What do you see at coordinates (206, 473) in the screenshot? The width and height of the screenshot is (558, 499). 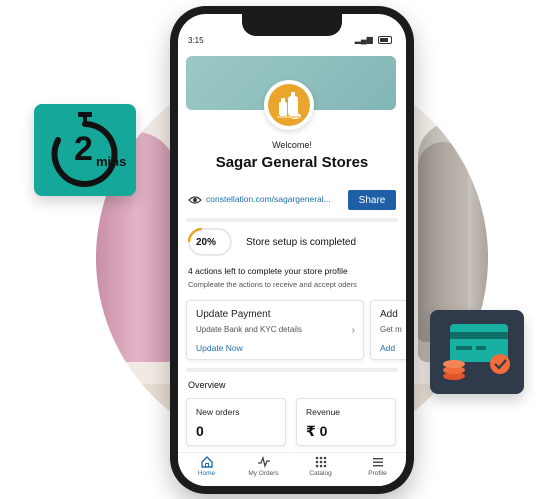 I see `nav-label: Home` at bounding box center [206, 473].